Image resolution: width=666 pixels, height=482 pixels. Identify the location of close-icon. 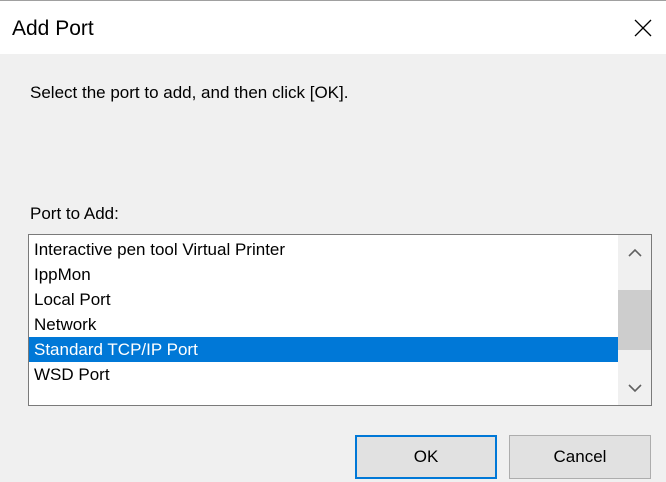
(643, 27).